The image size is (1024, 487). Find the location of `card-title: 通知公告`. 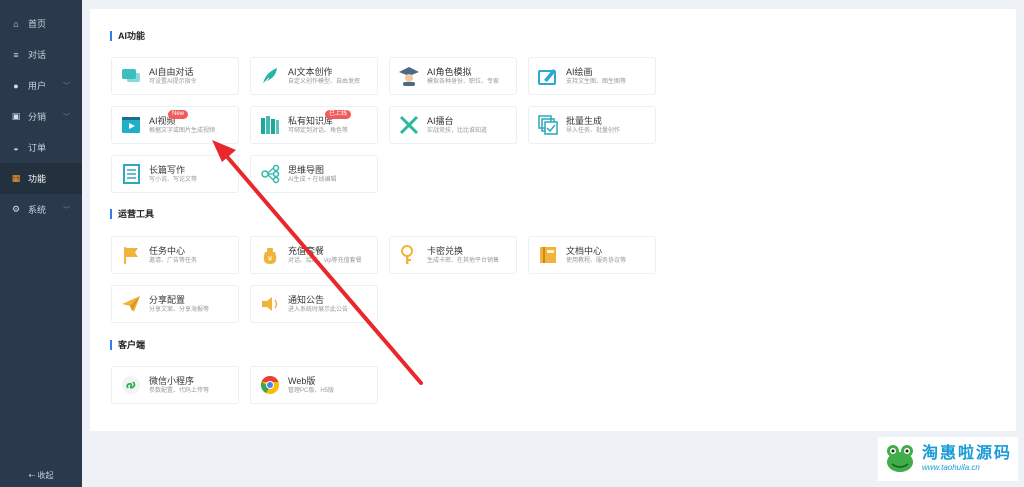

card-title: 通知公告 is located at coordinates (306, 299).